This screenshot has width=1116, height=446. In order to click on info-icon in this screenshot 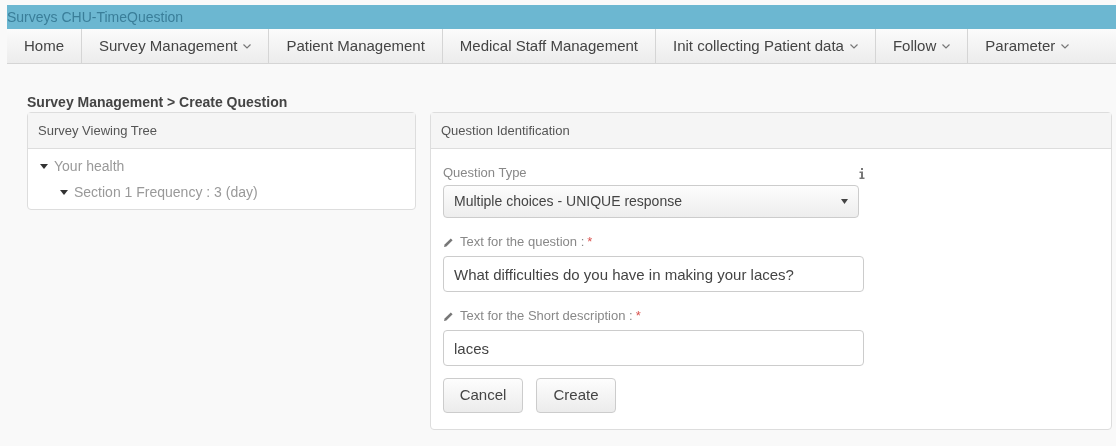, I will do `click(862, 173)`.